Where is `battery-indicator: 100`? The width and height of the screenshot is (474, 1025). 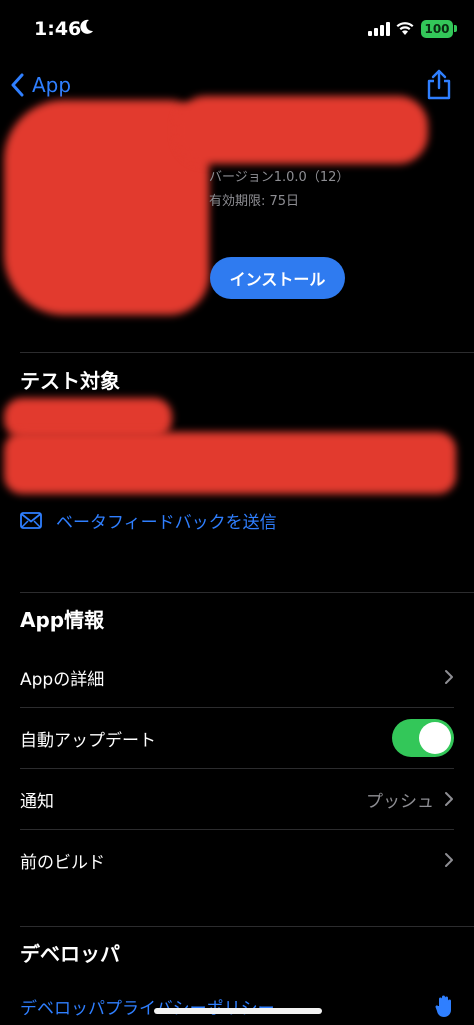
battery-indicator: 100 is located at coordinates (437, 29).